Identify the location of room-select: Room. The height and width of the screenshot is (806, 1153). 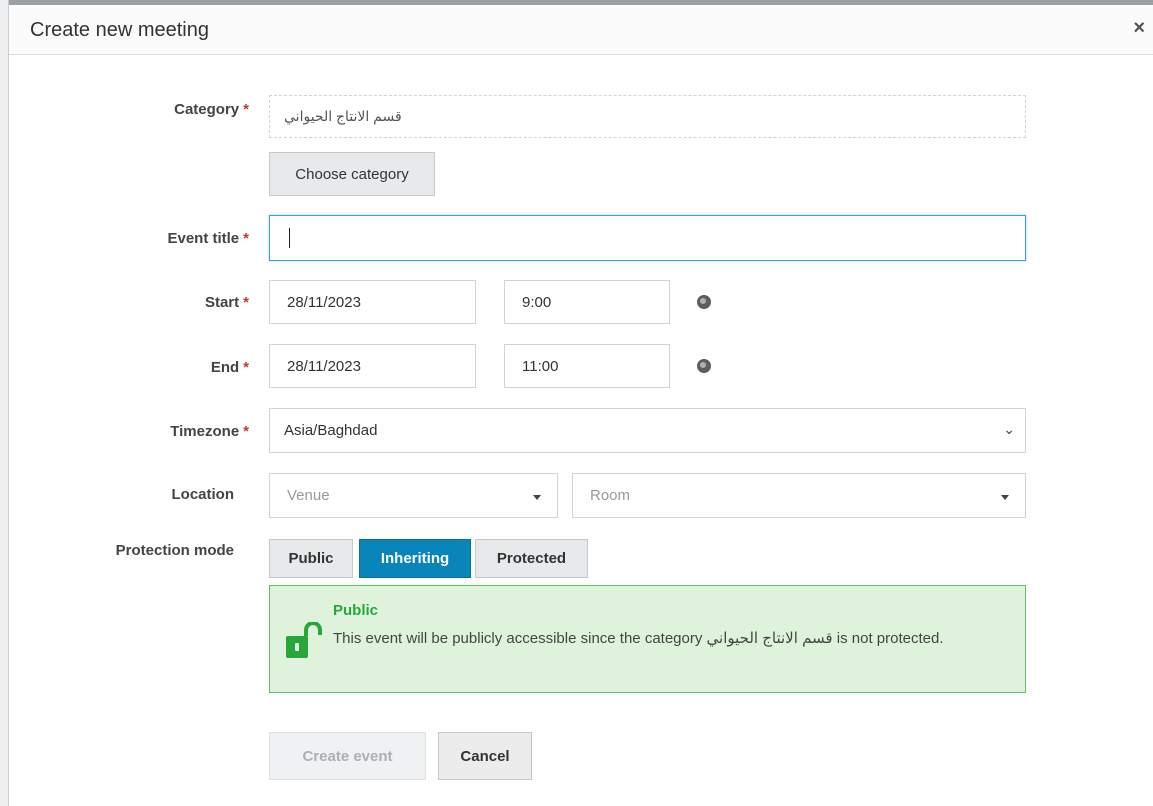
(799, 495).